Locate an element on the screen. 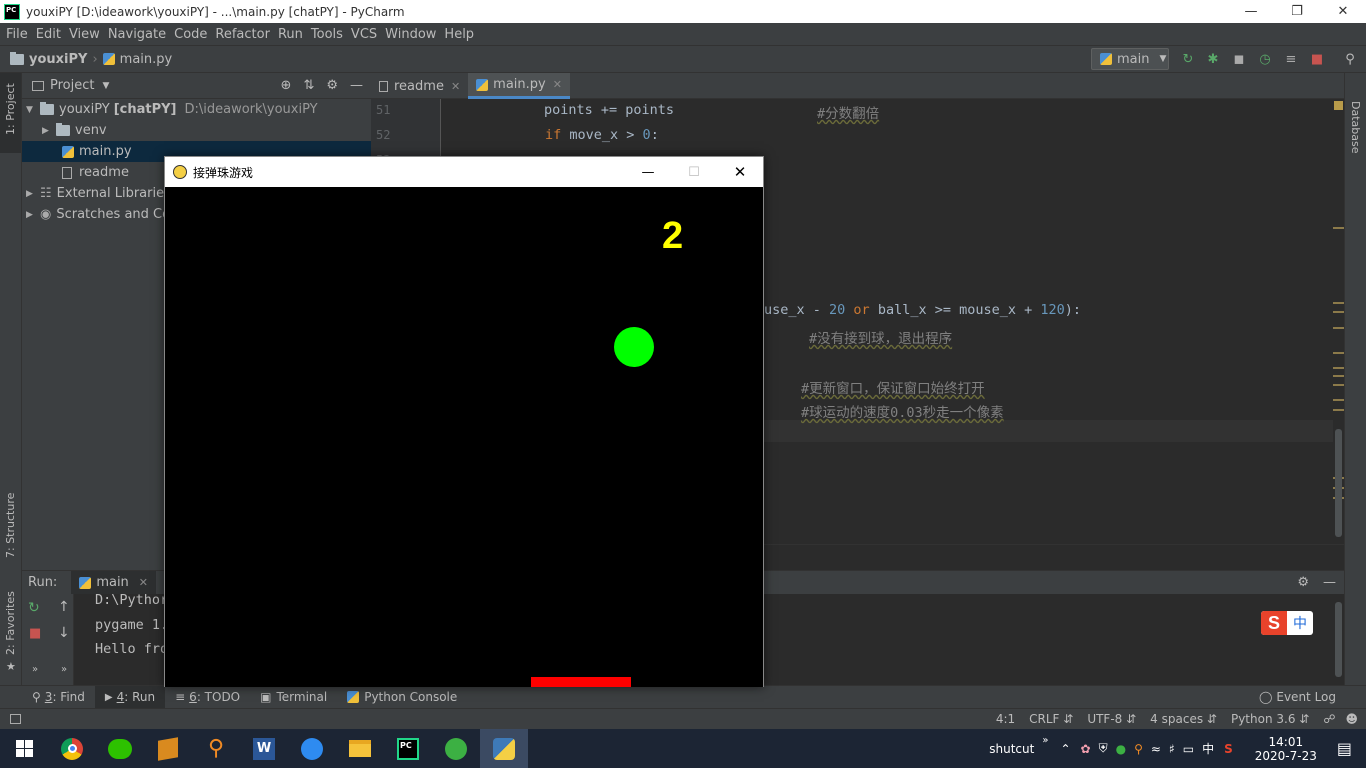  sogou-tray-icon: S is located at coordinates (1228, 749).